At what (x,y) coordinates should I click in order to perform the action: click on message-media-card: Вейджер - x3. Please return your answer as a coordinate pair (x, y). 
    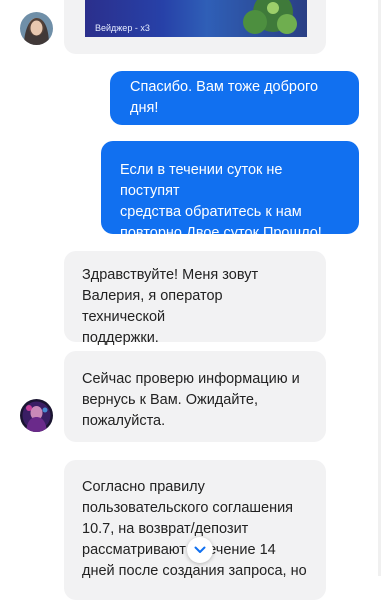
    Looking at the image, I should click on (195, 27).